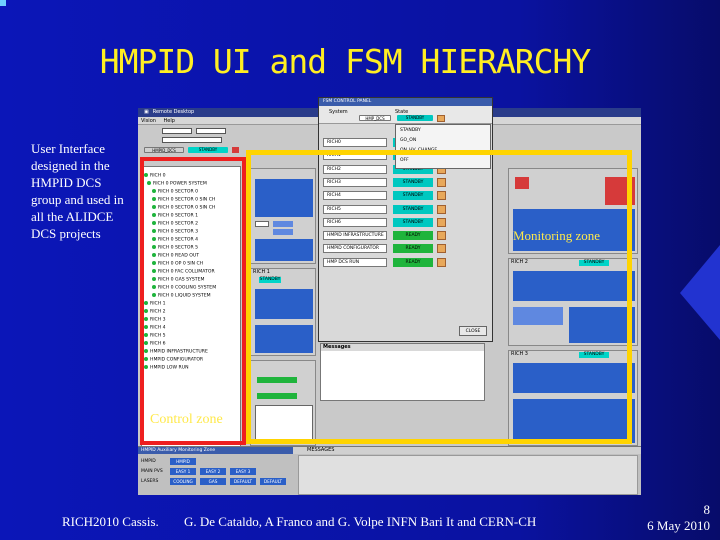 The image size is (720, 540). Describe the element at coordinates (441, 118) in the screenshot. I see `fsm-lock-icon` at that location.